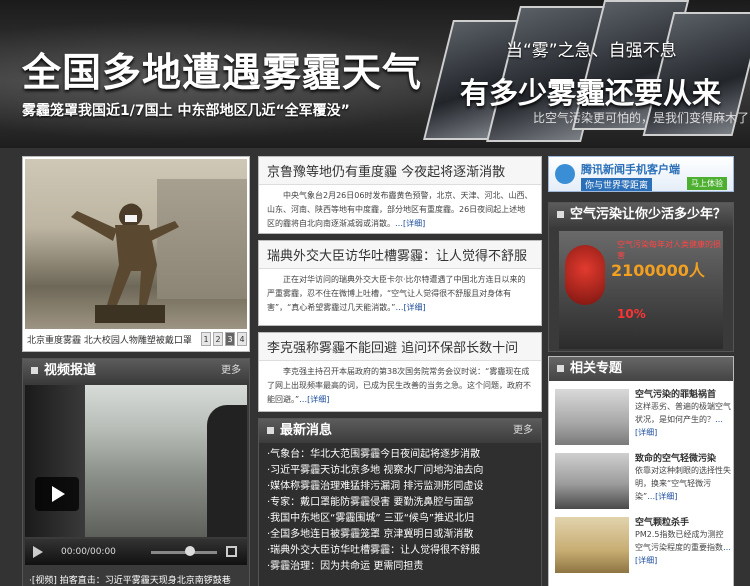 Image resolution: width=750 pixels, height=586 pixels. What do you see at coordinates (190, 551) in the screenshot?
I see `volume-knob` at bounding box center [190, 551].